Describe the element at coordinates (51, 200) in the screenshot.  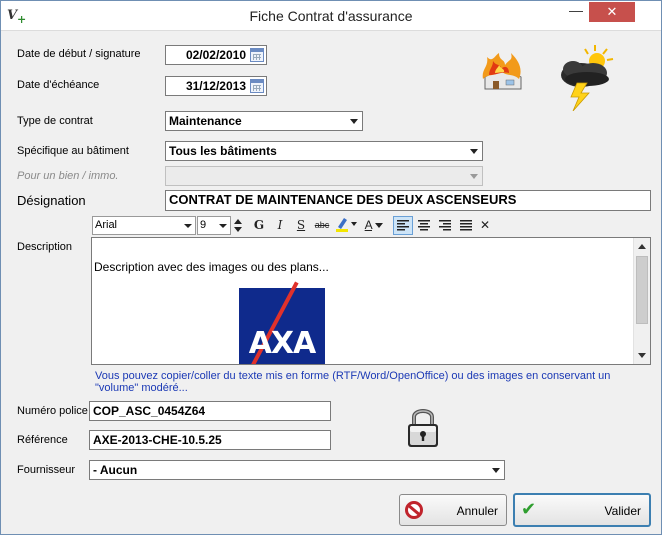
I see `designation-label: Désignation` at that location.